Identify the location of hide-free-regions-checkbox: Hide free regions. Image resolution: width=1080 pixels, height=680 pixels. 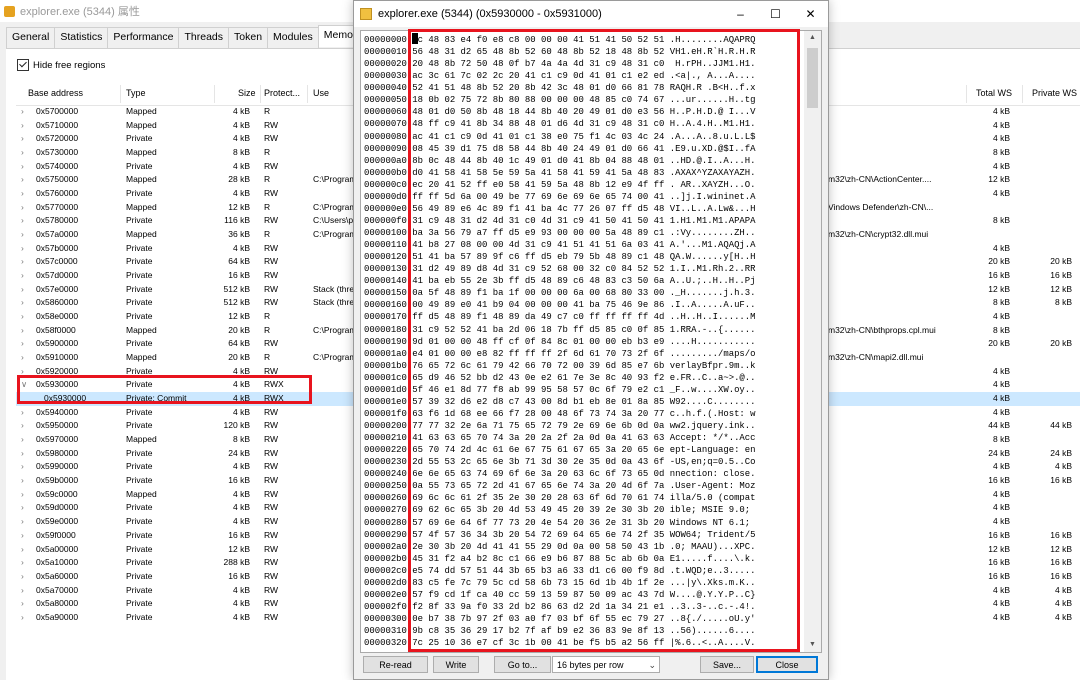
(61, 65).